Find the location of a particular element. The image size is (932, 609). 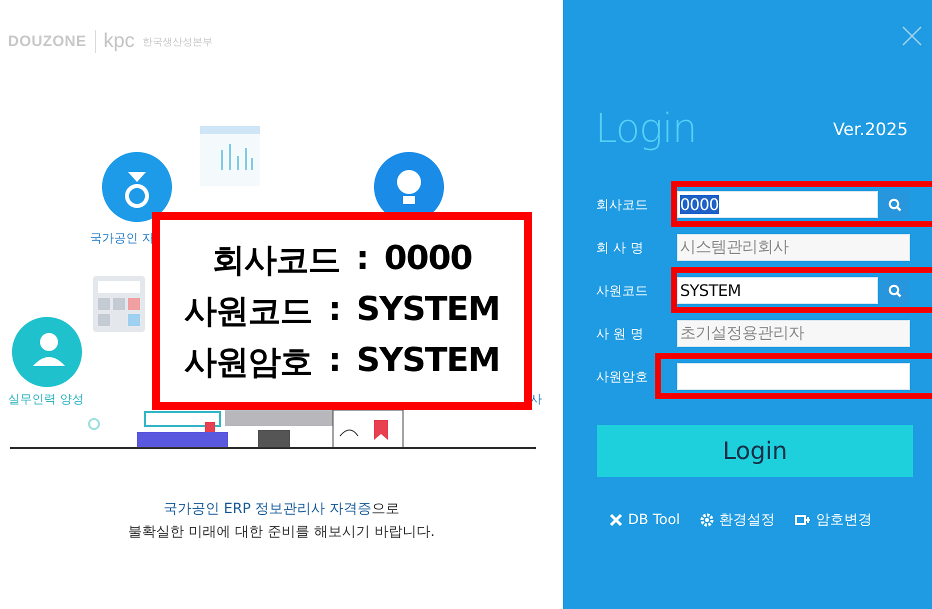

field-label: 사원코드 is located at coordinates (622, 291).